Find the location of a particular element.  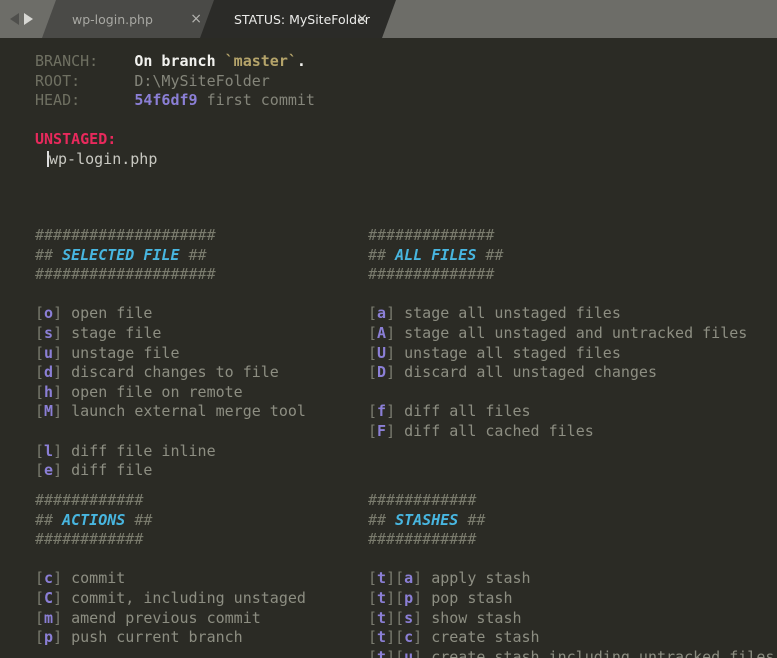

branch-name: `master` is located at coordinates (260, 61).